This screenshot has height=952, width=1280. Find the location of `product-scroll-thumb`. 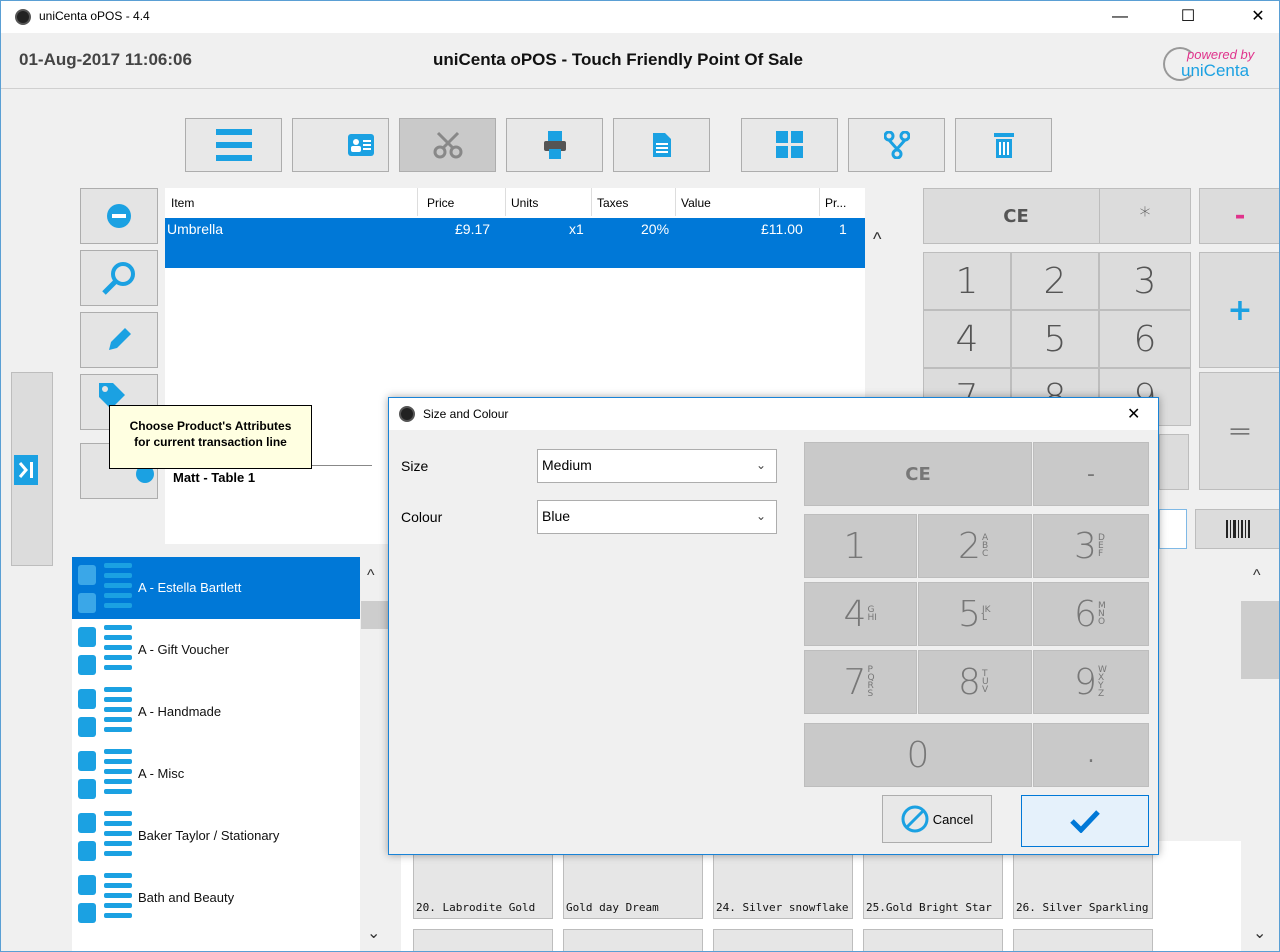

product-scroll-thumb is located at coordinates (1260, 640).